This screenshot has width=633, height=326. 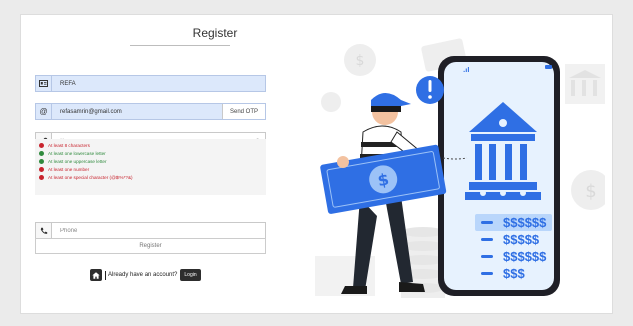 I want to click on svg-text: .ıl, so click(x=466, y=70).